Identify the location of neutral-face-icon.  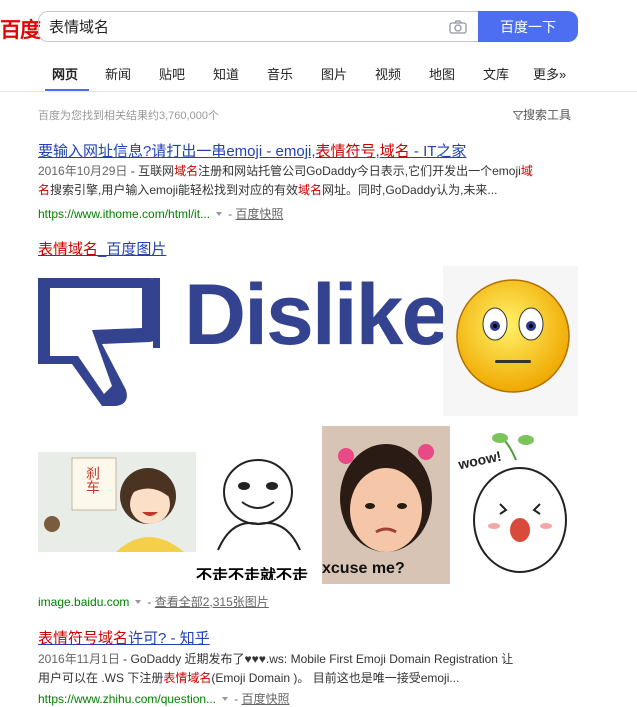
(513, 336).